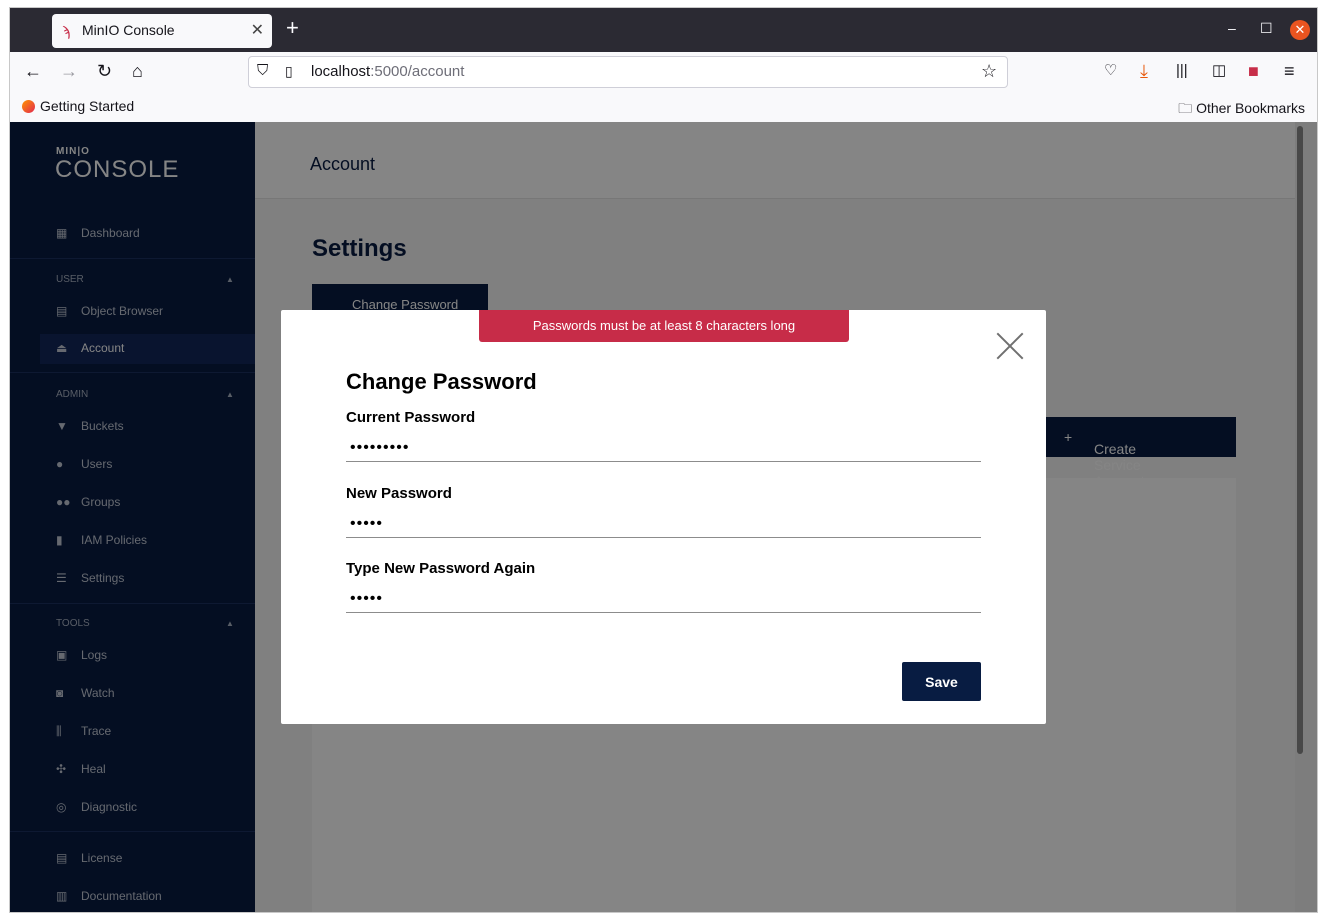 The height and width of the screenshot is (922, 1327). Describe the element at coordinates (262, 71) in the screenshot. I see `shield-icon: ⛉` at that location.